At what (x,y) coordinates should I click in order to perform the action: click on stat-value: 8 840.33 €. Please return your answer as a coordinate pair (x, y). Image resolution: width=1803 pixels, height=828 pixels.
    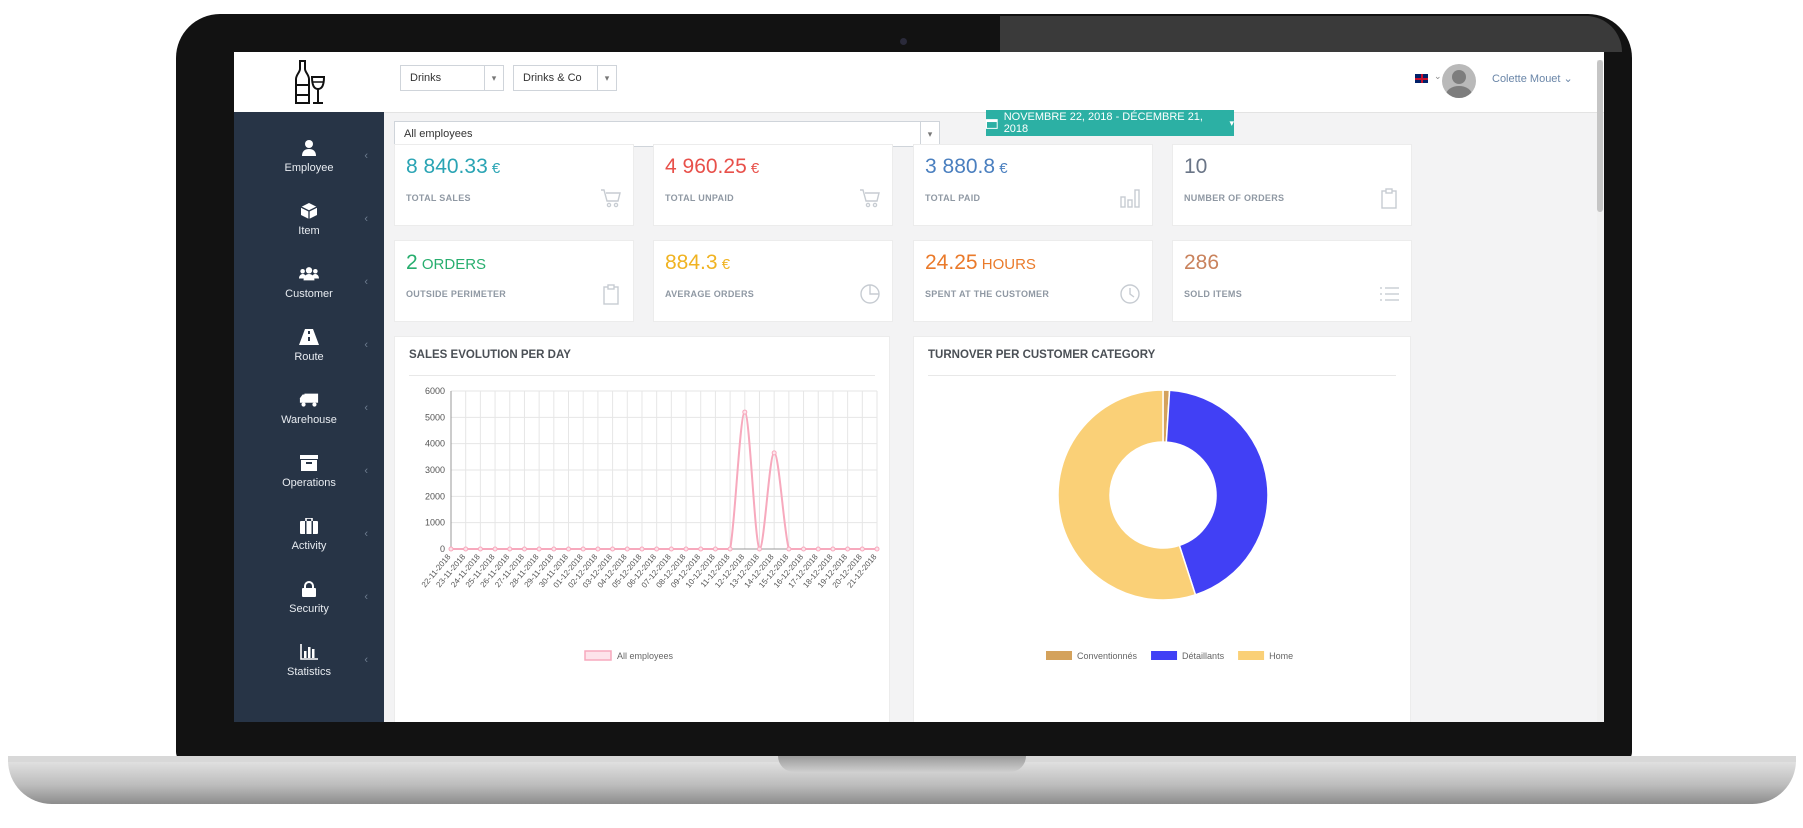
    Looking at the image, I should click on (453, 167).